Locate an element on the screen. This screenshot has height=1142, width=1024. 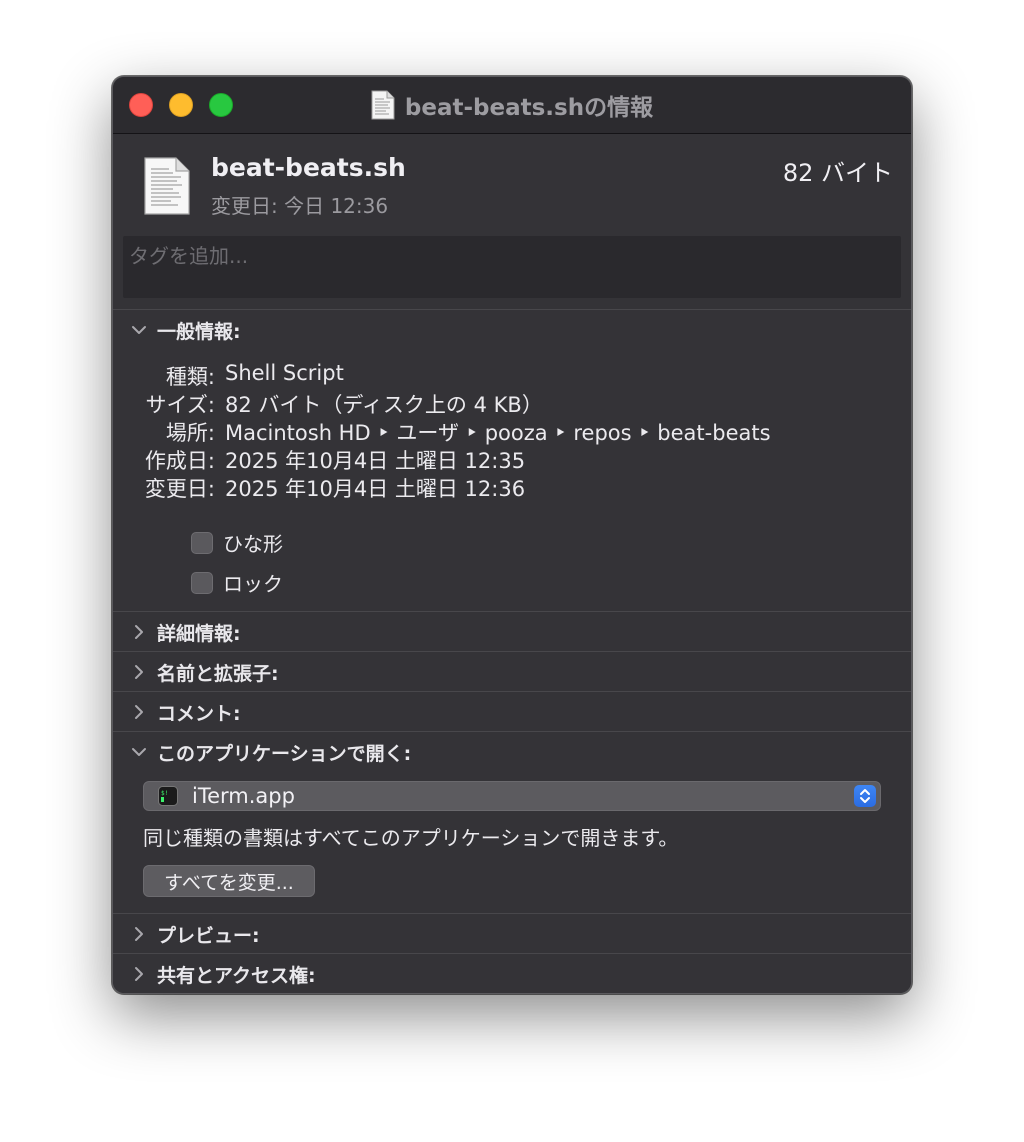
window-title: beat-beats.shの情報 is located at coordinates (529, 108).